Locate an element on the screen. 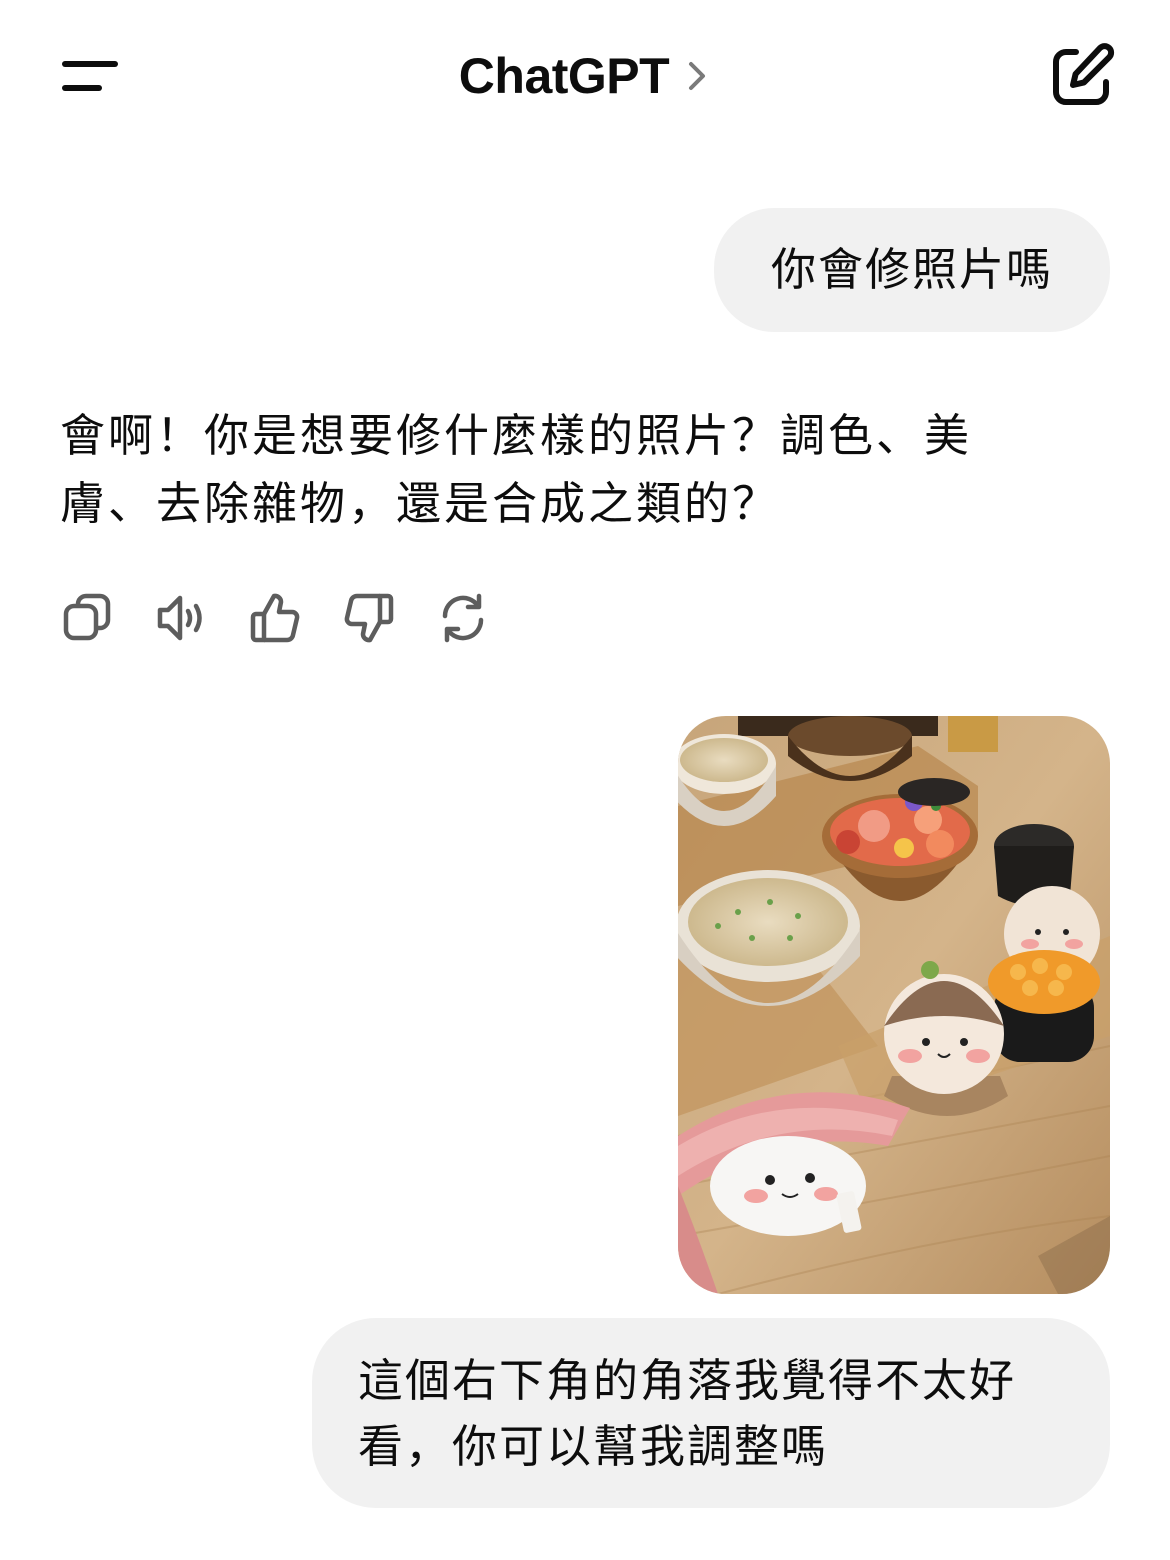 The height and width of the screenshot is (1560, 1170). user-message-line: 看，你可以幫我調整嗎 is located at coordinates (593, 1446).